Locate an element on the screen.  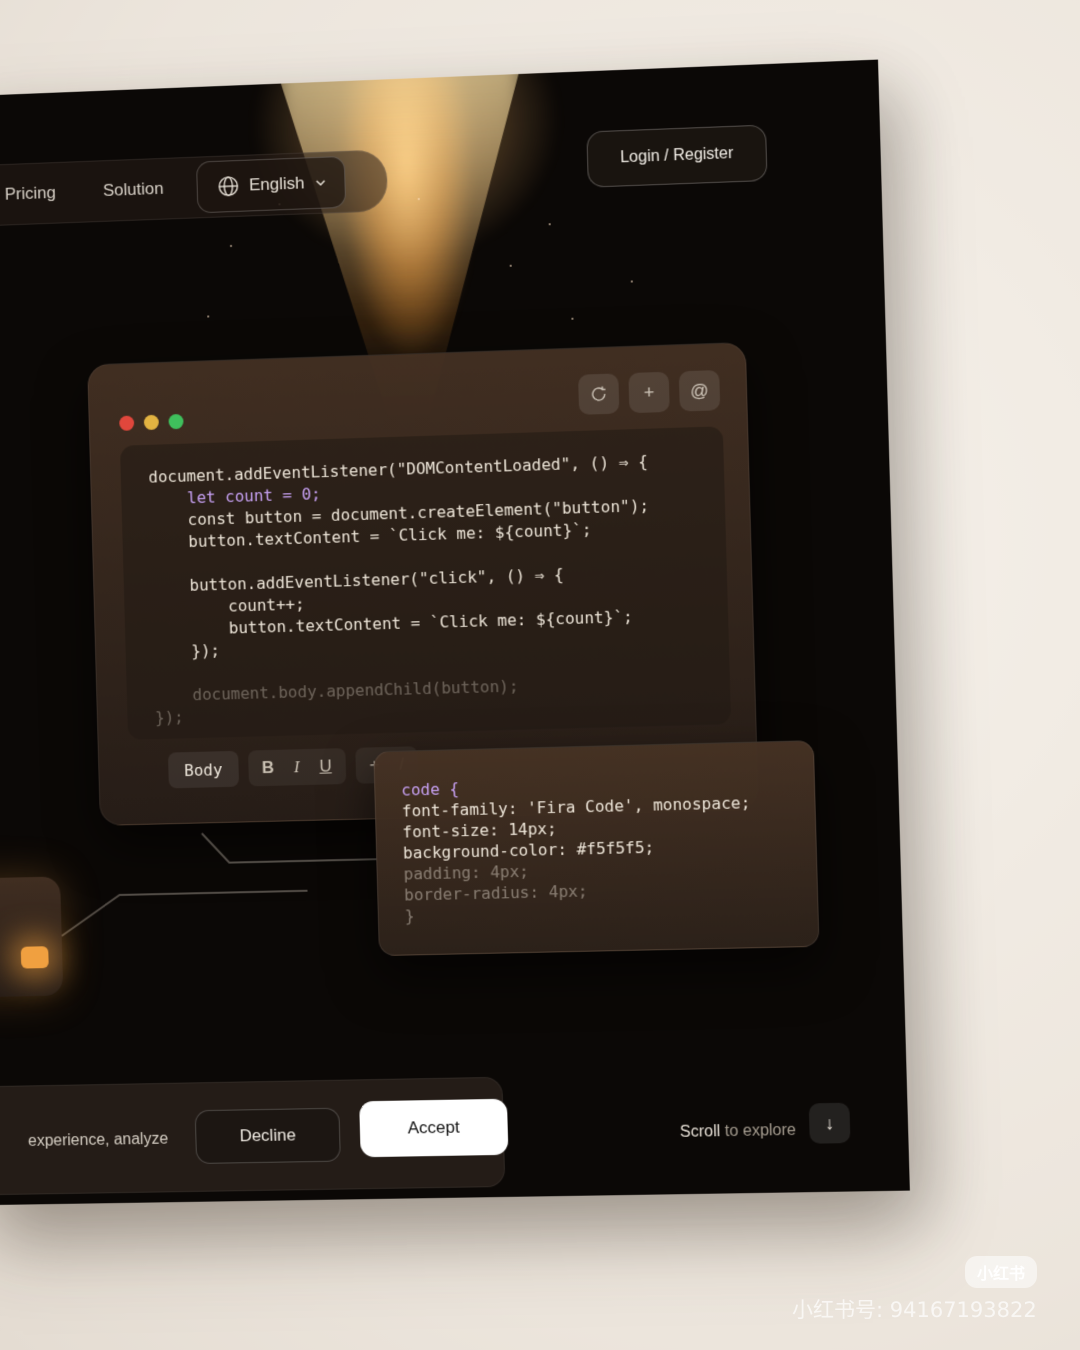
watermark-logo: 小红书 is located at coordinates (1001, 1272).